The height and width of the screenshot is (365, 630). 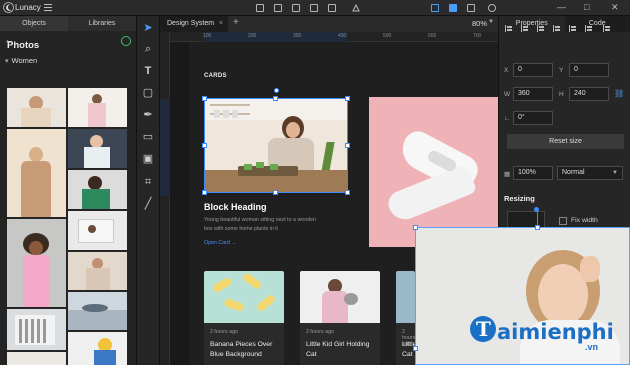 I want to click on document-tabs: Design System × + 80% ▼, so click(x=329, y=24).